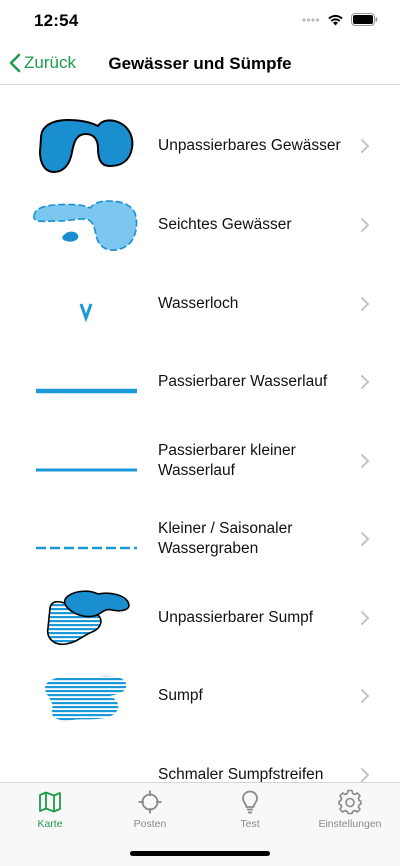  I want to click on impassable-marsh-icon, so click(88, 618).